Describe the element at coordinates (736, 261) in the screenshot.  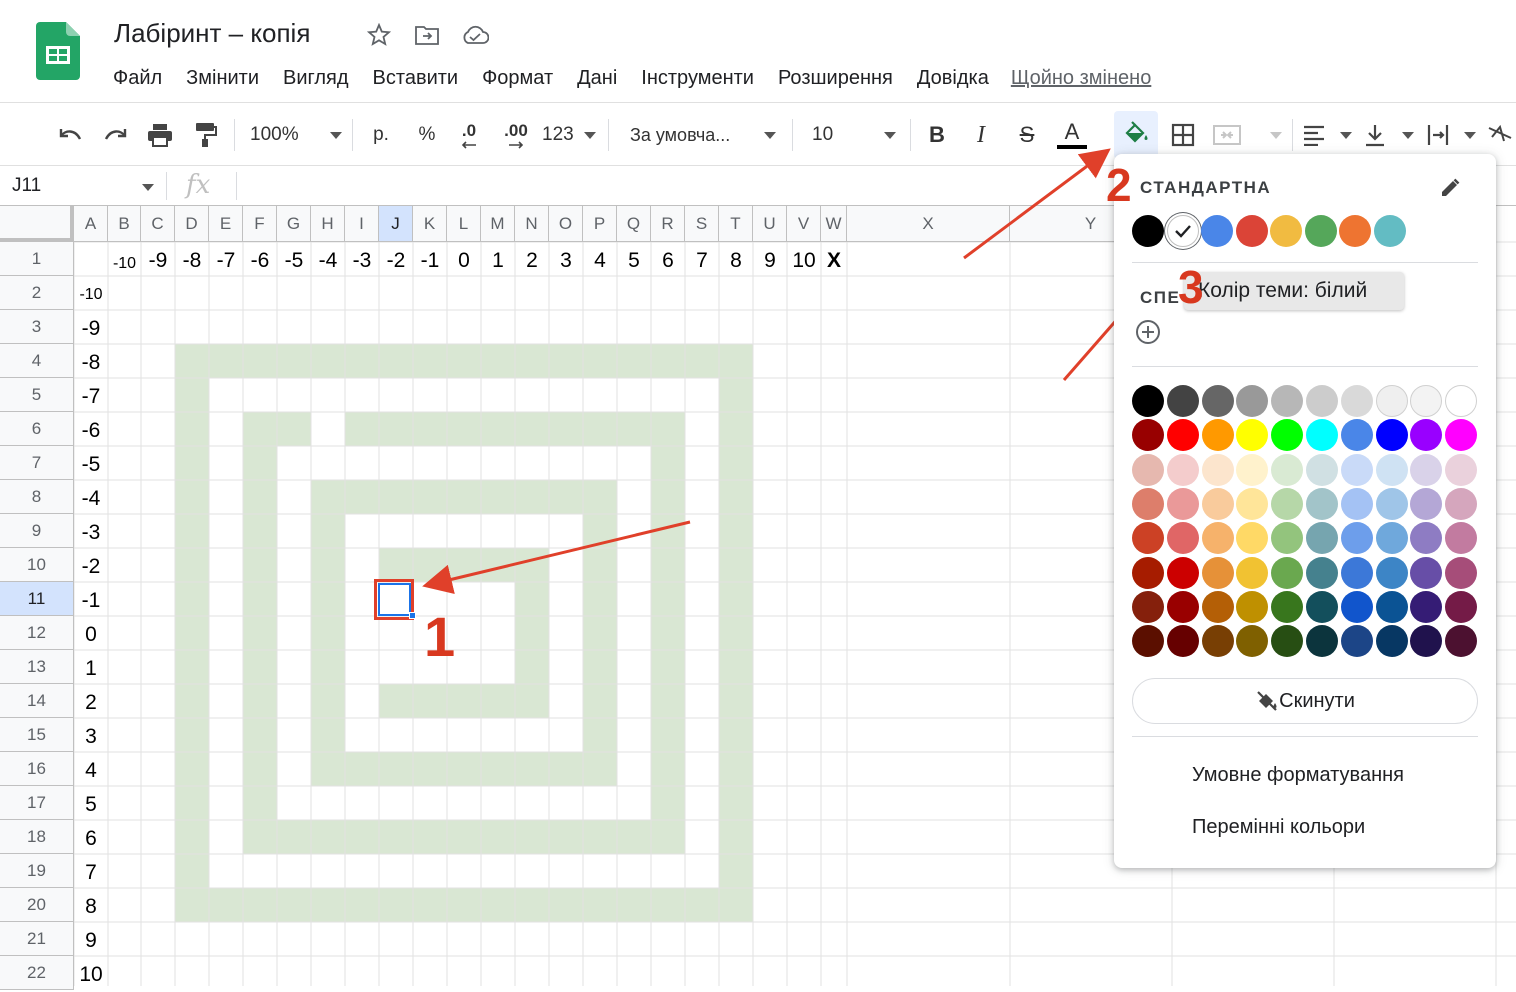
I see `cell-value: 8` at that location.